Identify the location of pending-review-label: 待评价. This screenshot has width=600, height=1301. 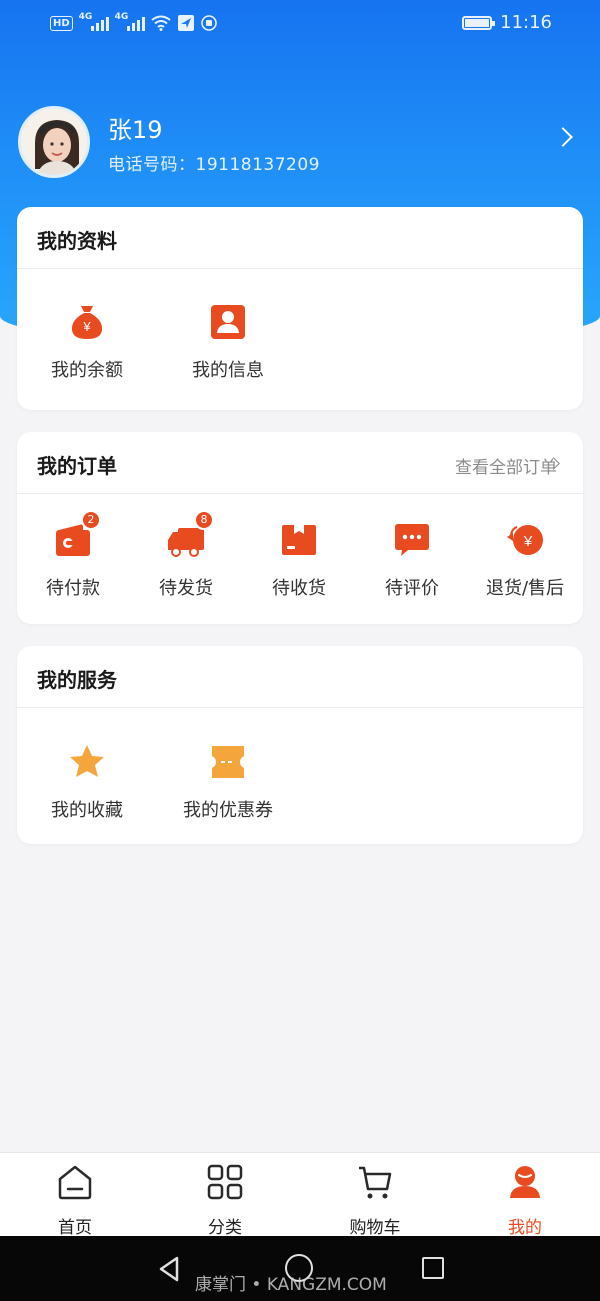
(412, 588).